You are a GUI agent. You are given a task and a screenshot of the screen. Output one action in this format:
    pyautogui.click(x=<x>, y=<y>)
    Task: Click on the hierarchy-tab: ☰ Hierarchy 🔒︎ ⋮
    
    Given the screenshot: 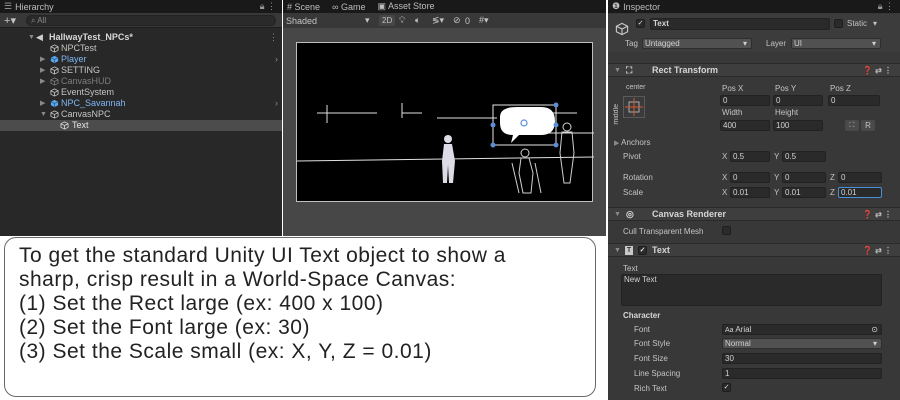 What is the action you would take?
    pyautogui.click(x=141, y=6)
    